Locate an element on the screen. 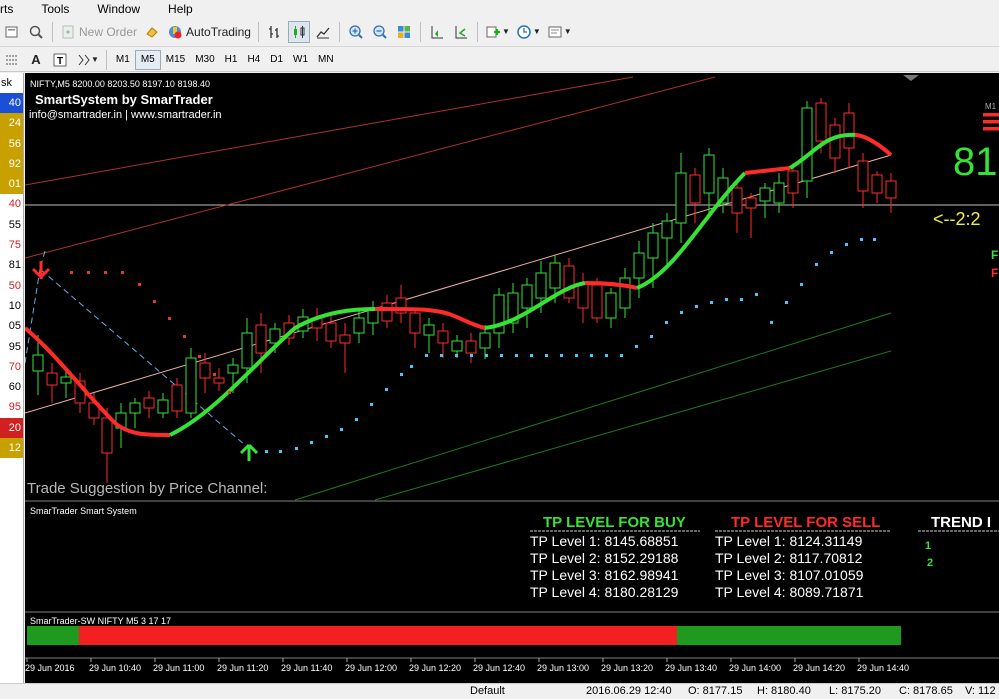  market-watch-row: 50 is located at coordinates (11, 286).